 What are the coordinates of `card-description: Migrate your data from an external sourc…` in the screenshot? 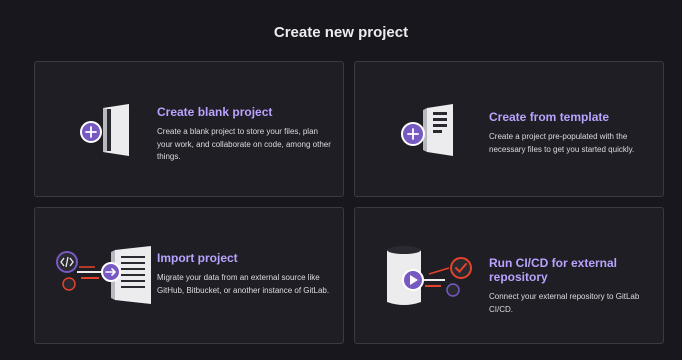 It's located at (243, 284).